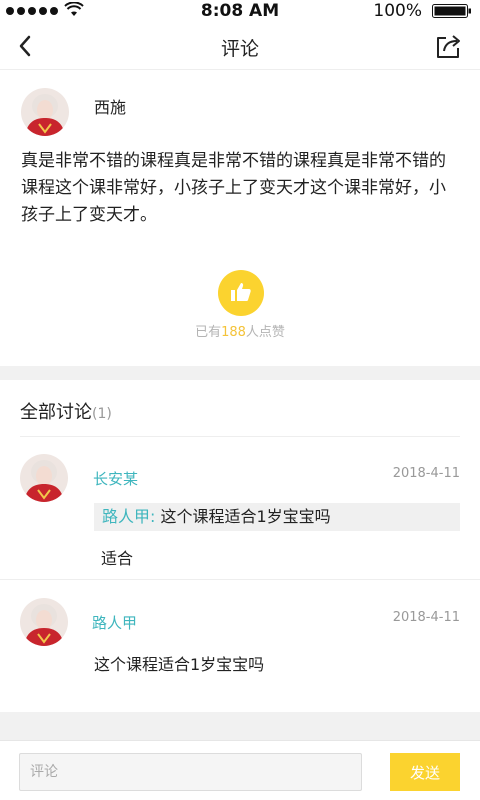  I want to click on send-button: 发送, so click(425, 772).